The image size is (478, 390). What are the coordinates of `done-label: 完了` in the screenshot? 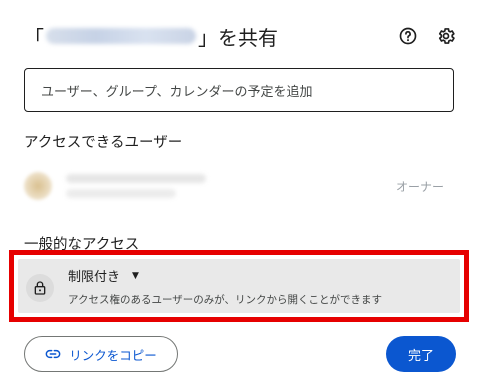 It's located at (420, 356).